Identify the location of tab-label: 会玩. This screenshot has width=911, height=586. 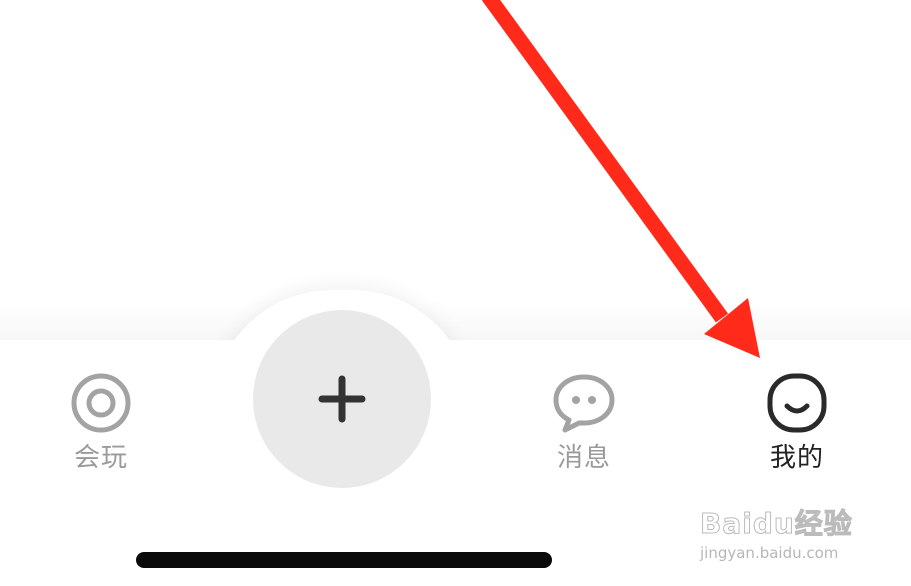
(100, 458).